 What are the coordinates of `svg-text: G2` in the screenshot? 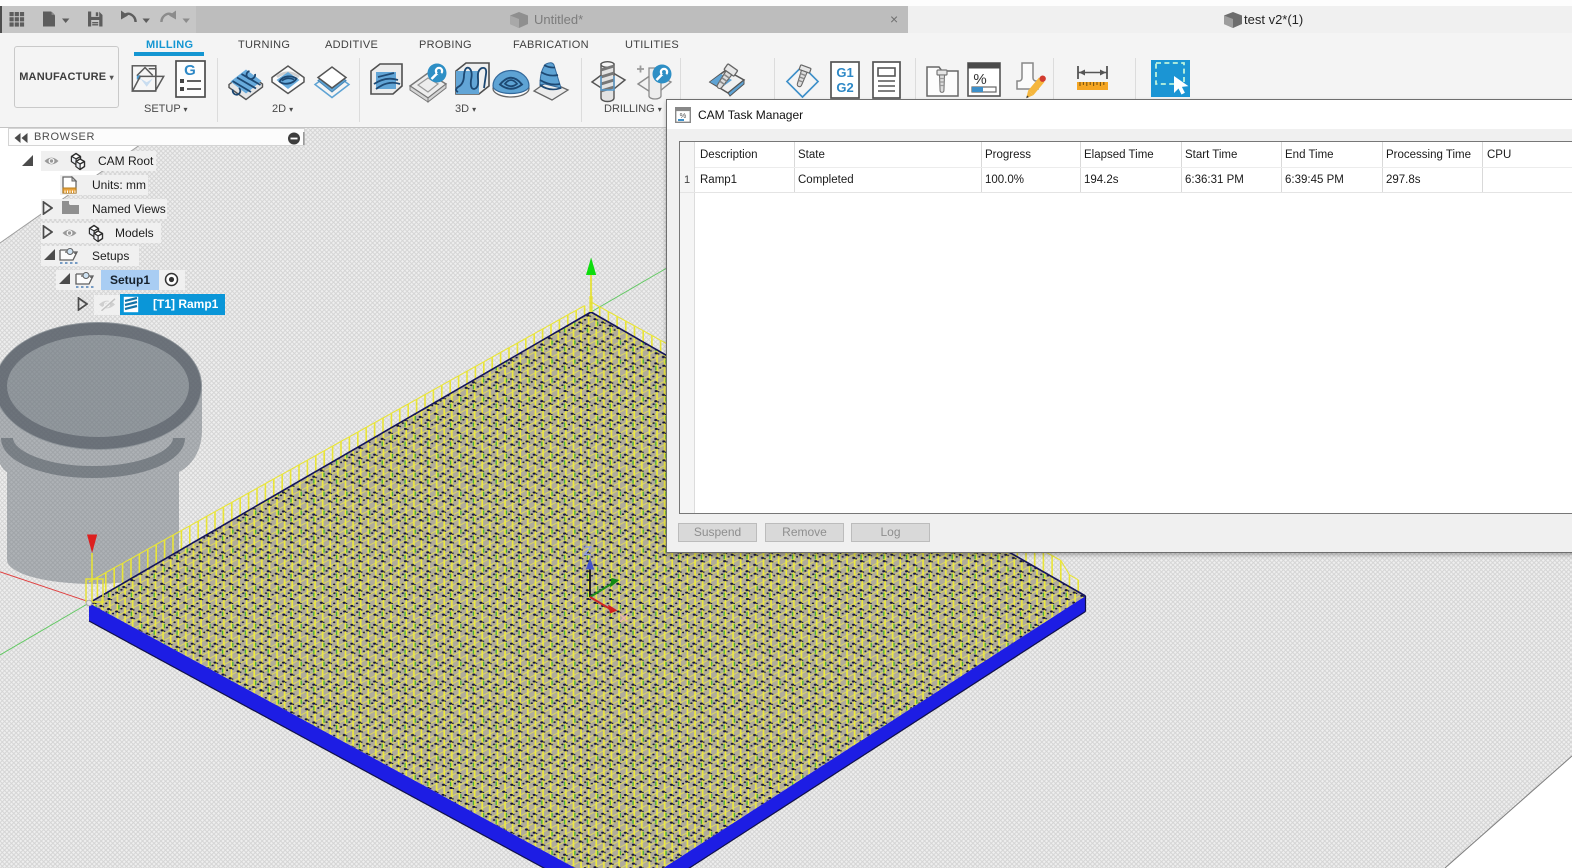 It's located at (844, 87).